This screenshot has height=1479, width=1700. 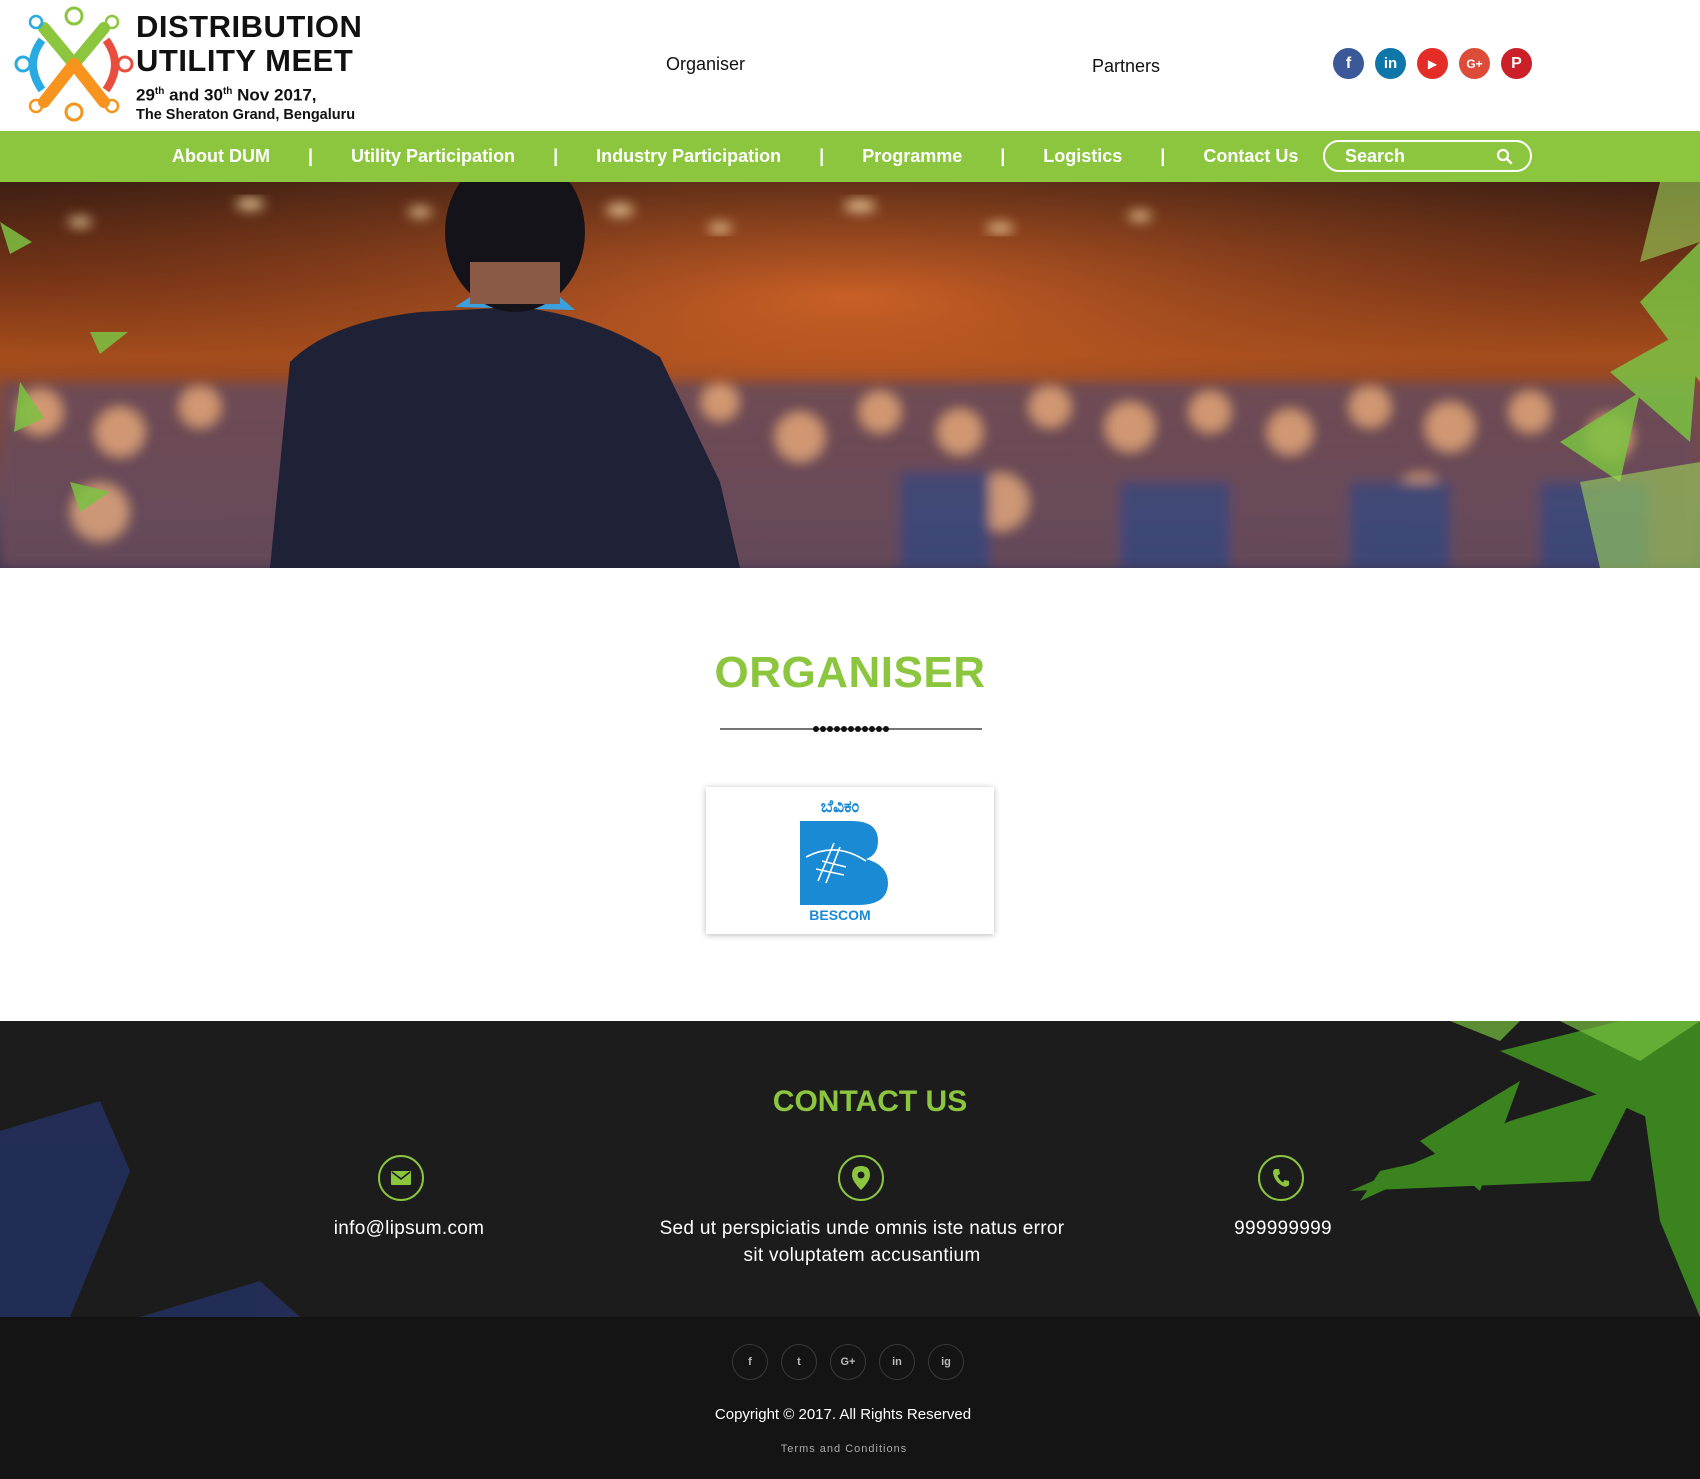 What do you see at coordinates (1082, 156) in the screenshot?
I see `nav-item-logistics: Logistics` at bounding box center [1082, 156].